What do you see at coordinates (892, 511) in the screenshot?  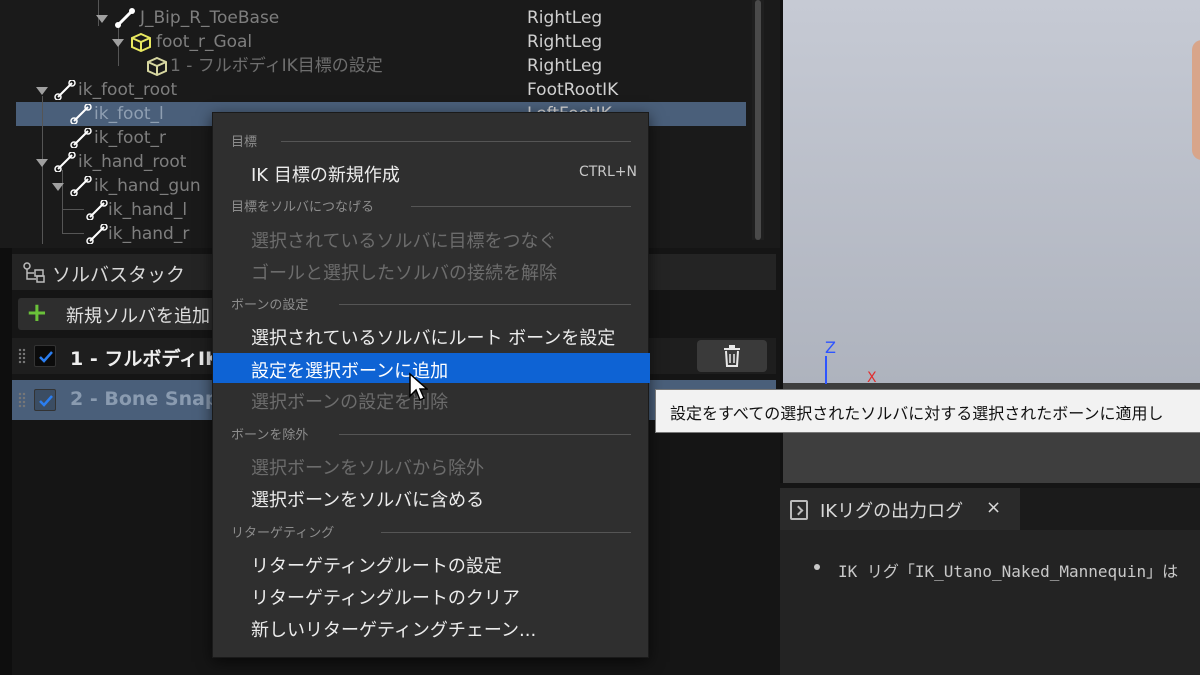 I see `output-log-tab-title: IKリグの出力ログ` at bounding box center [892, 511].